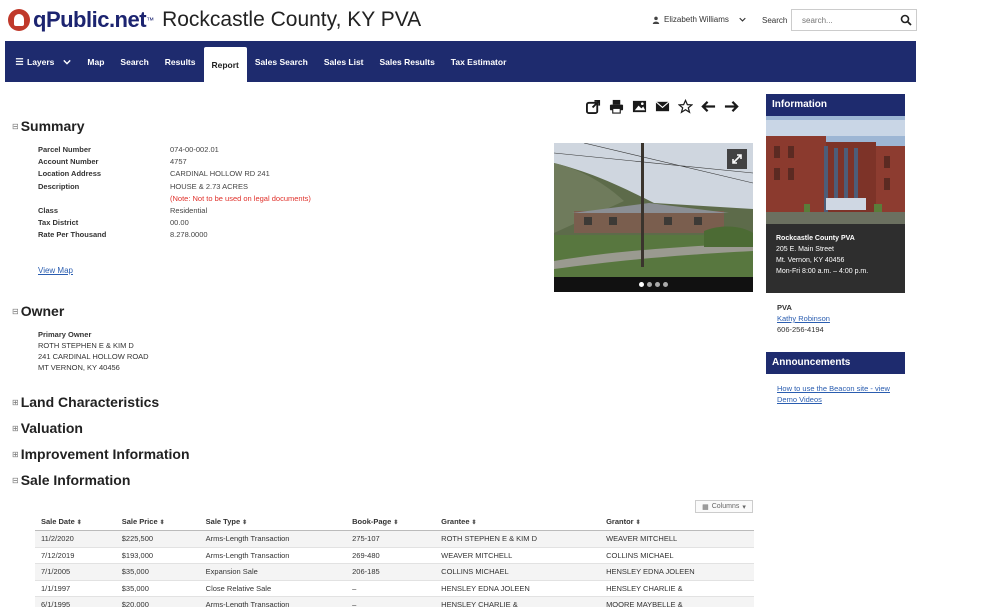  Describe the element at coordinates (225, 64) in the screenshot. I see `nav-report: Report` at that location.